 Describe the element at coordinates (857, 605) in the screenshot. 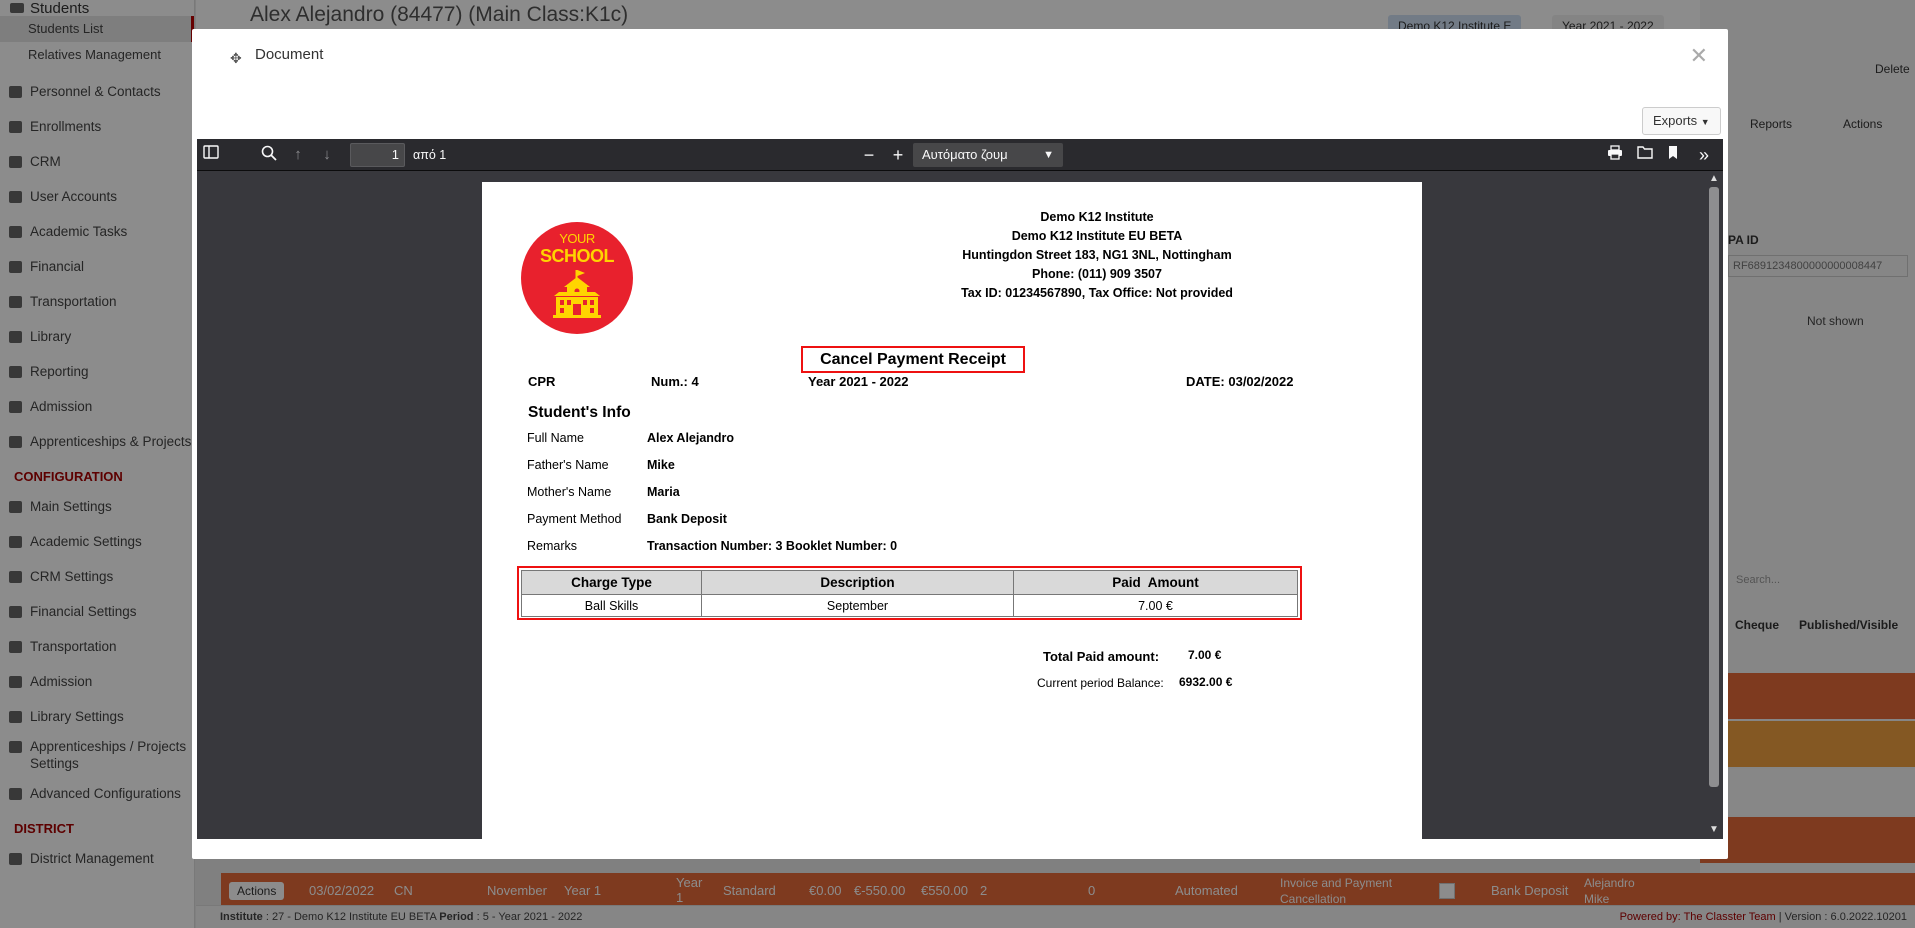

I see `cell-description: September` at that location.